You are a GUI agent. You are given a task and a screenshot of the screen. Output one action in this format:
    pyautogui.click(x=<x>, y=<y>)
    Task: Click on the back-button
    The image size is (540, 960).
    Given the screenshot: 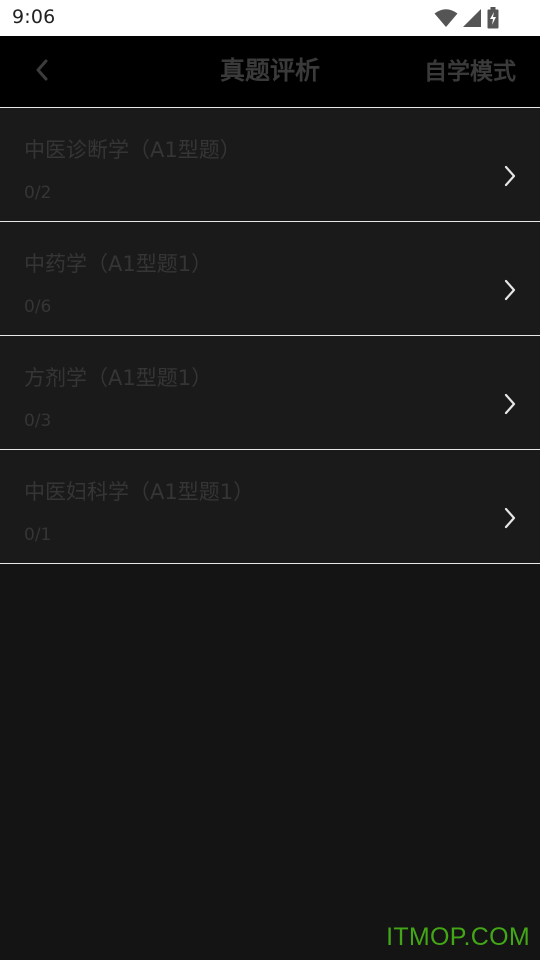 What is the action you would take?
    pyautogui.click(x=42, y=72)
    